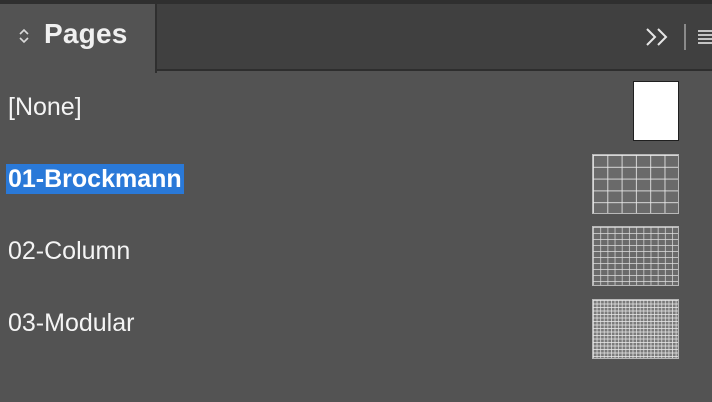 The image size is (712, 402). Describe the element at coordinates (656, 111) in the screenshot. I see `blank-page-thumbnail` at that location.